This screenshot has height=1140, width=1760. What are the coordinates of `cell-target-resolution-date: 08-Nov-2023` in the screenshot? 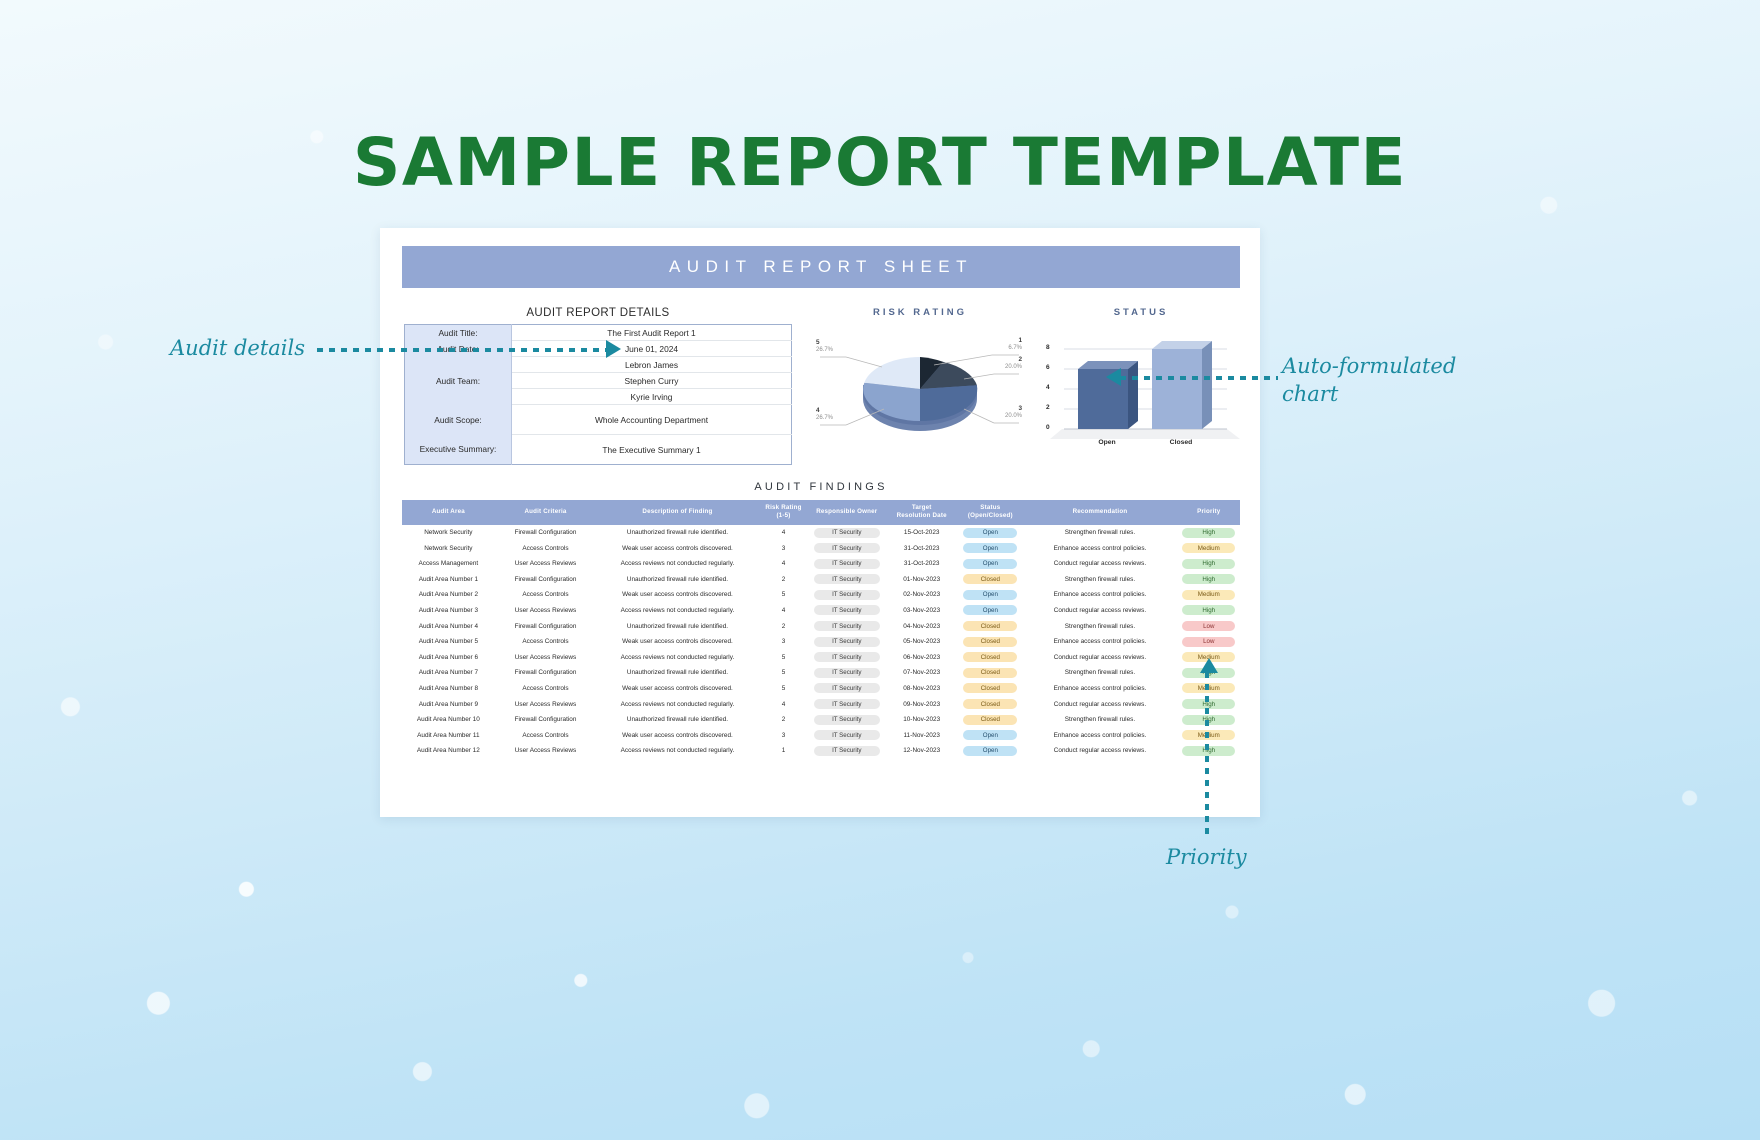 It's located at (921, 689).